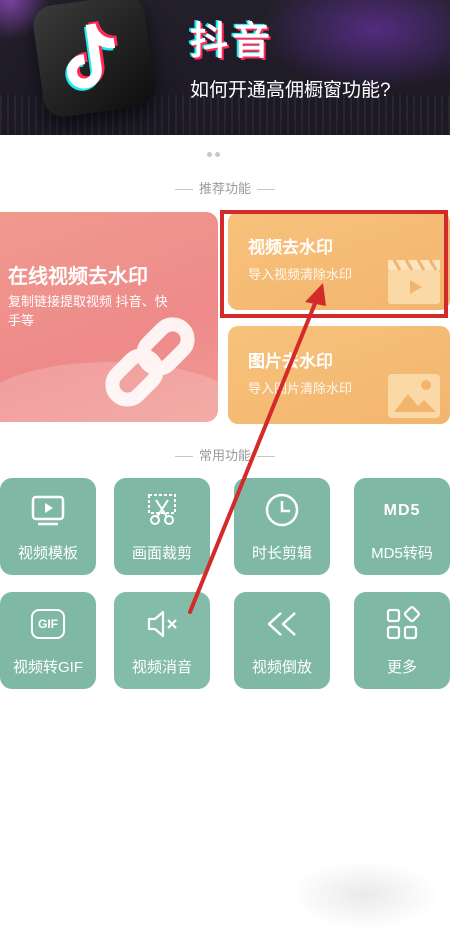 The image size is (450, 939). What do you see at coordinates (365, 895) in the screenshot?
I see `bottom-watermark` at bounding box center [365, 895].